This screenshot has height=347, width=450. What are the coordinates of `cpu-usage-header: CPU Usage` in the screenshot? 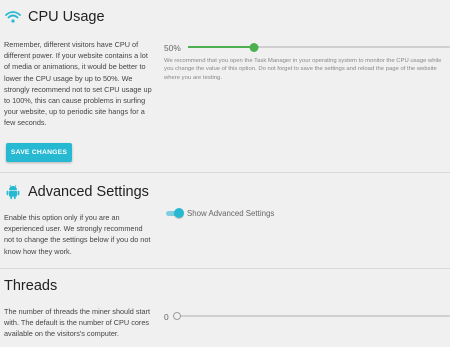 It's located at (54, 17).